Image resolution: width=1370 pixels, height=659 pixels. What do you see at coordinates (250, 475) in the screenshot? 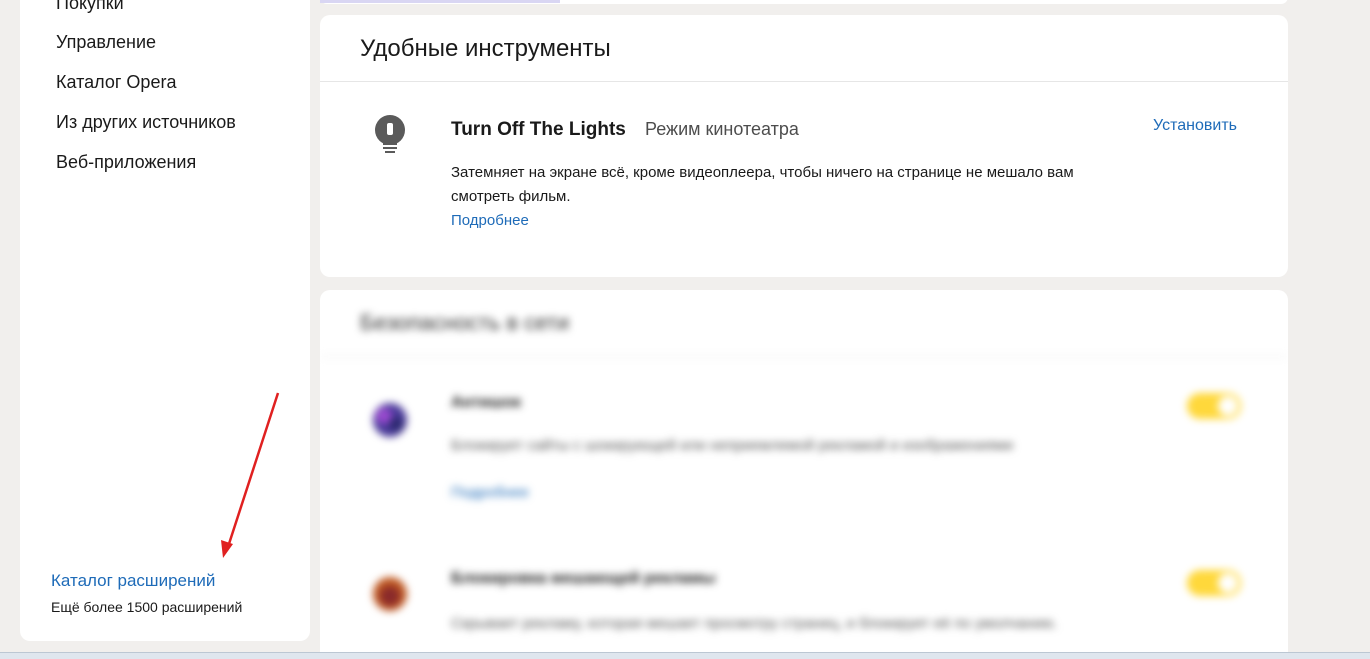
I see `annotation-arrow-icon` at bounding box center [250, 475].